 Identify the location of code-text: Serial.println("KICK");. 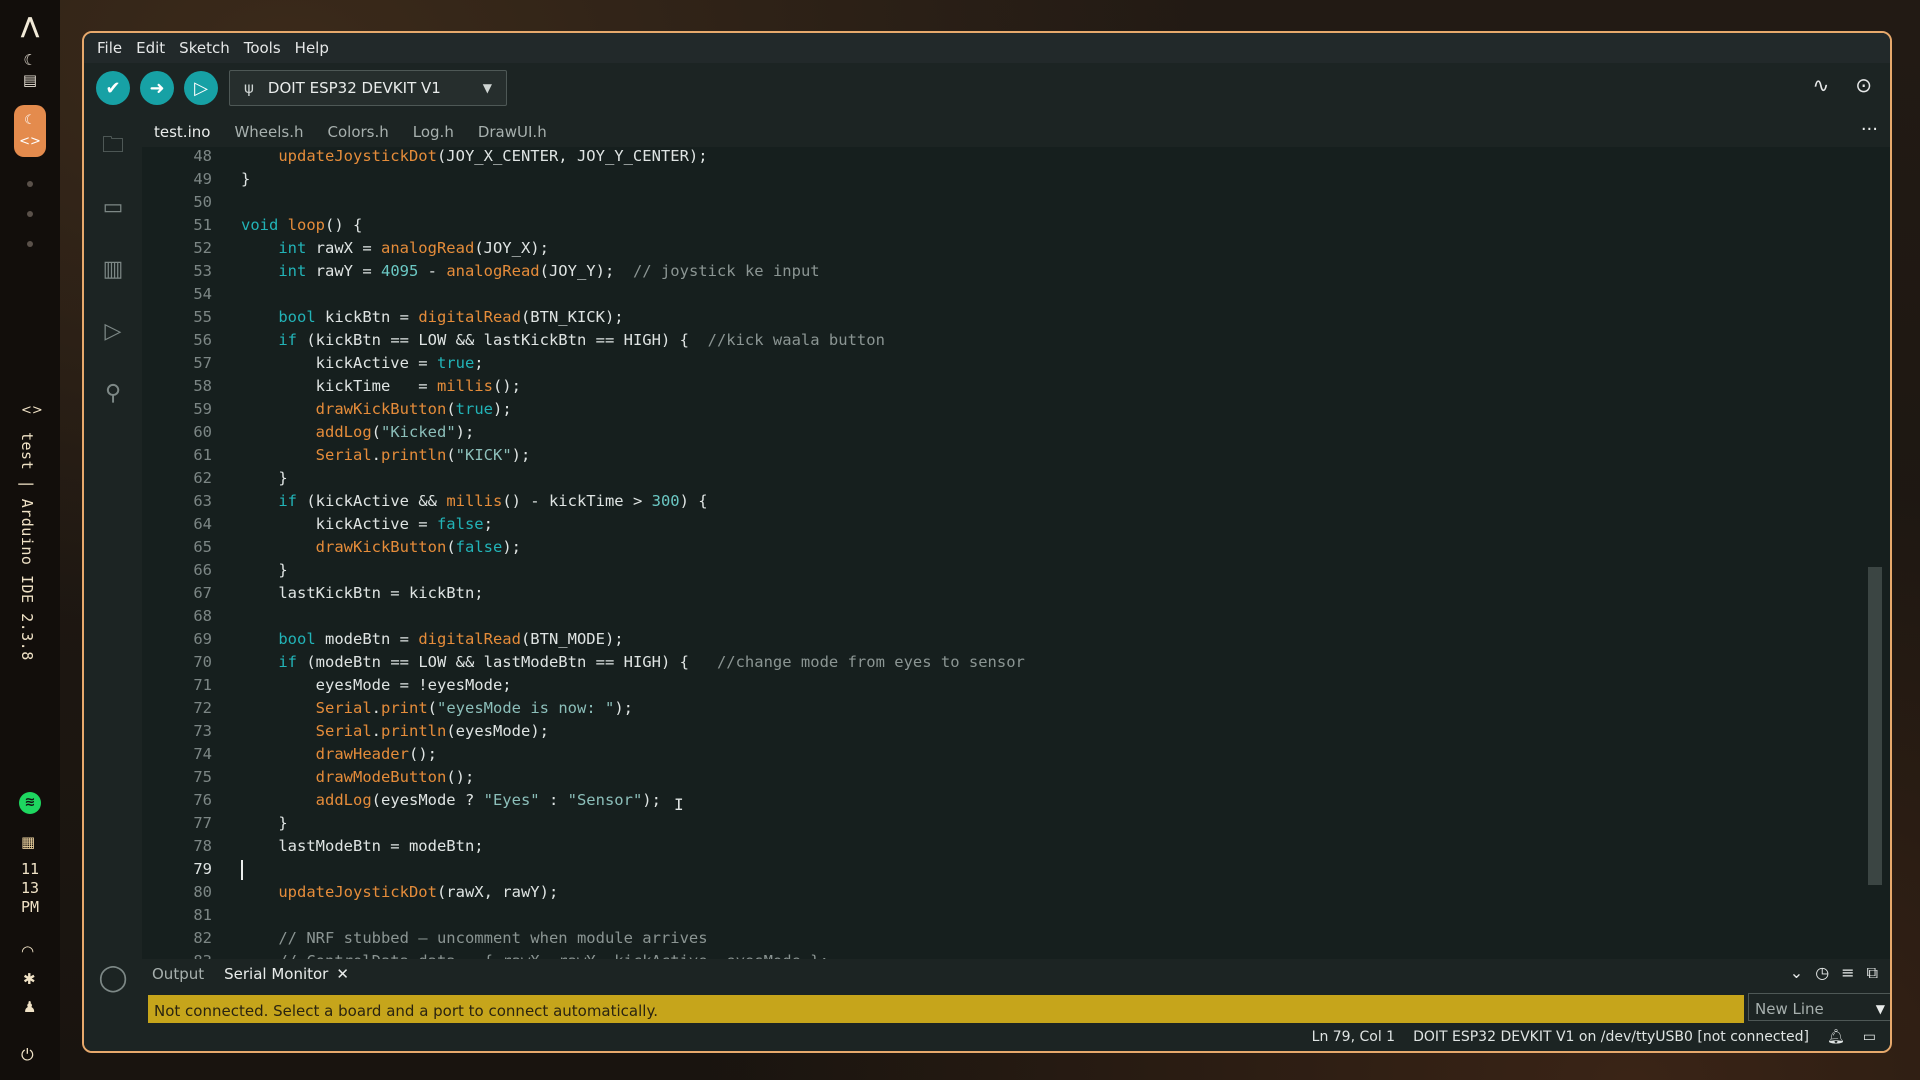
(423, 455).